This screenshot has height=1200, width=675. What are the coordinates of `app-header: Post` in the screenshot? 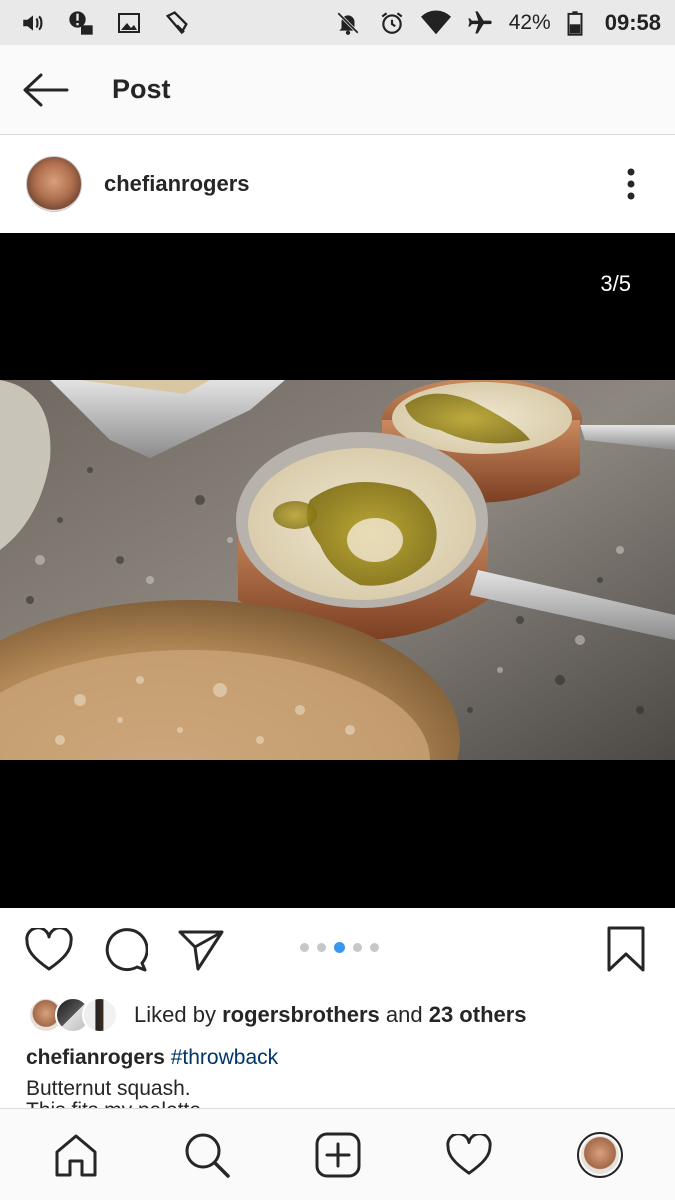 It's located at (337, 90).